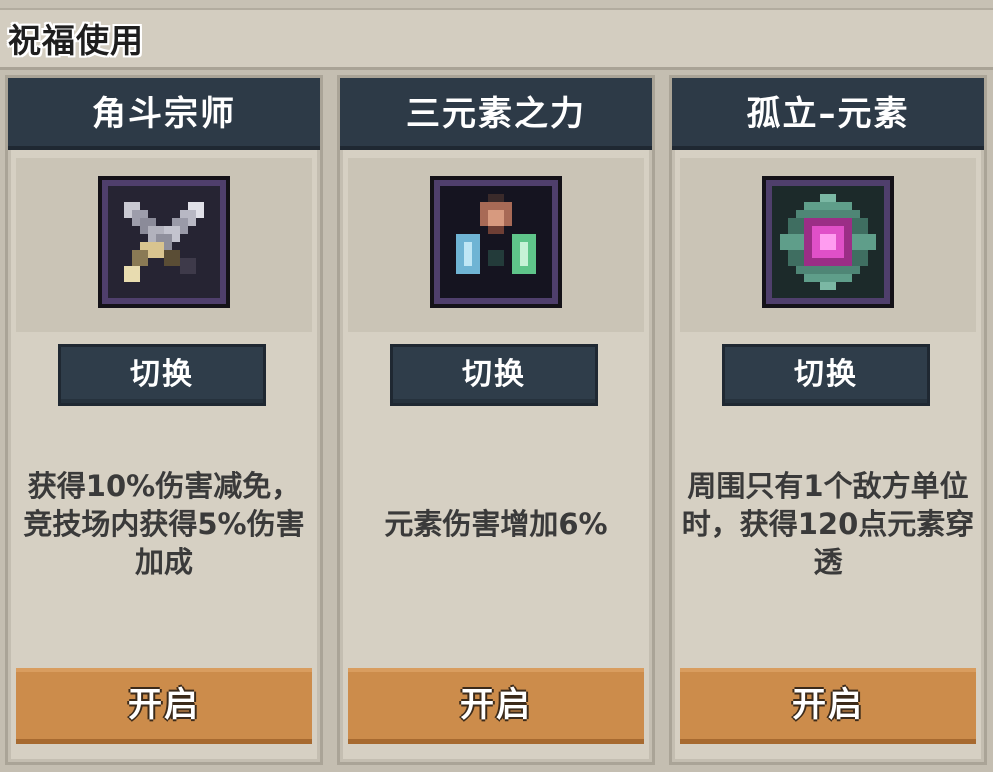 This screenshot has width=993, height=772. I want to click on title-bar-top-edge, so click(496, 5).